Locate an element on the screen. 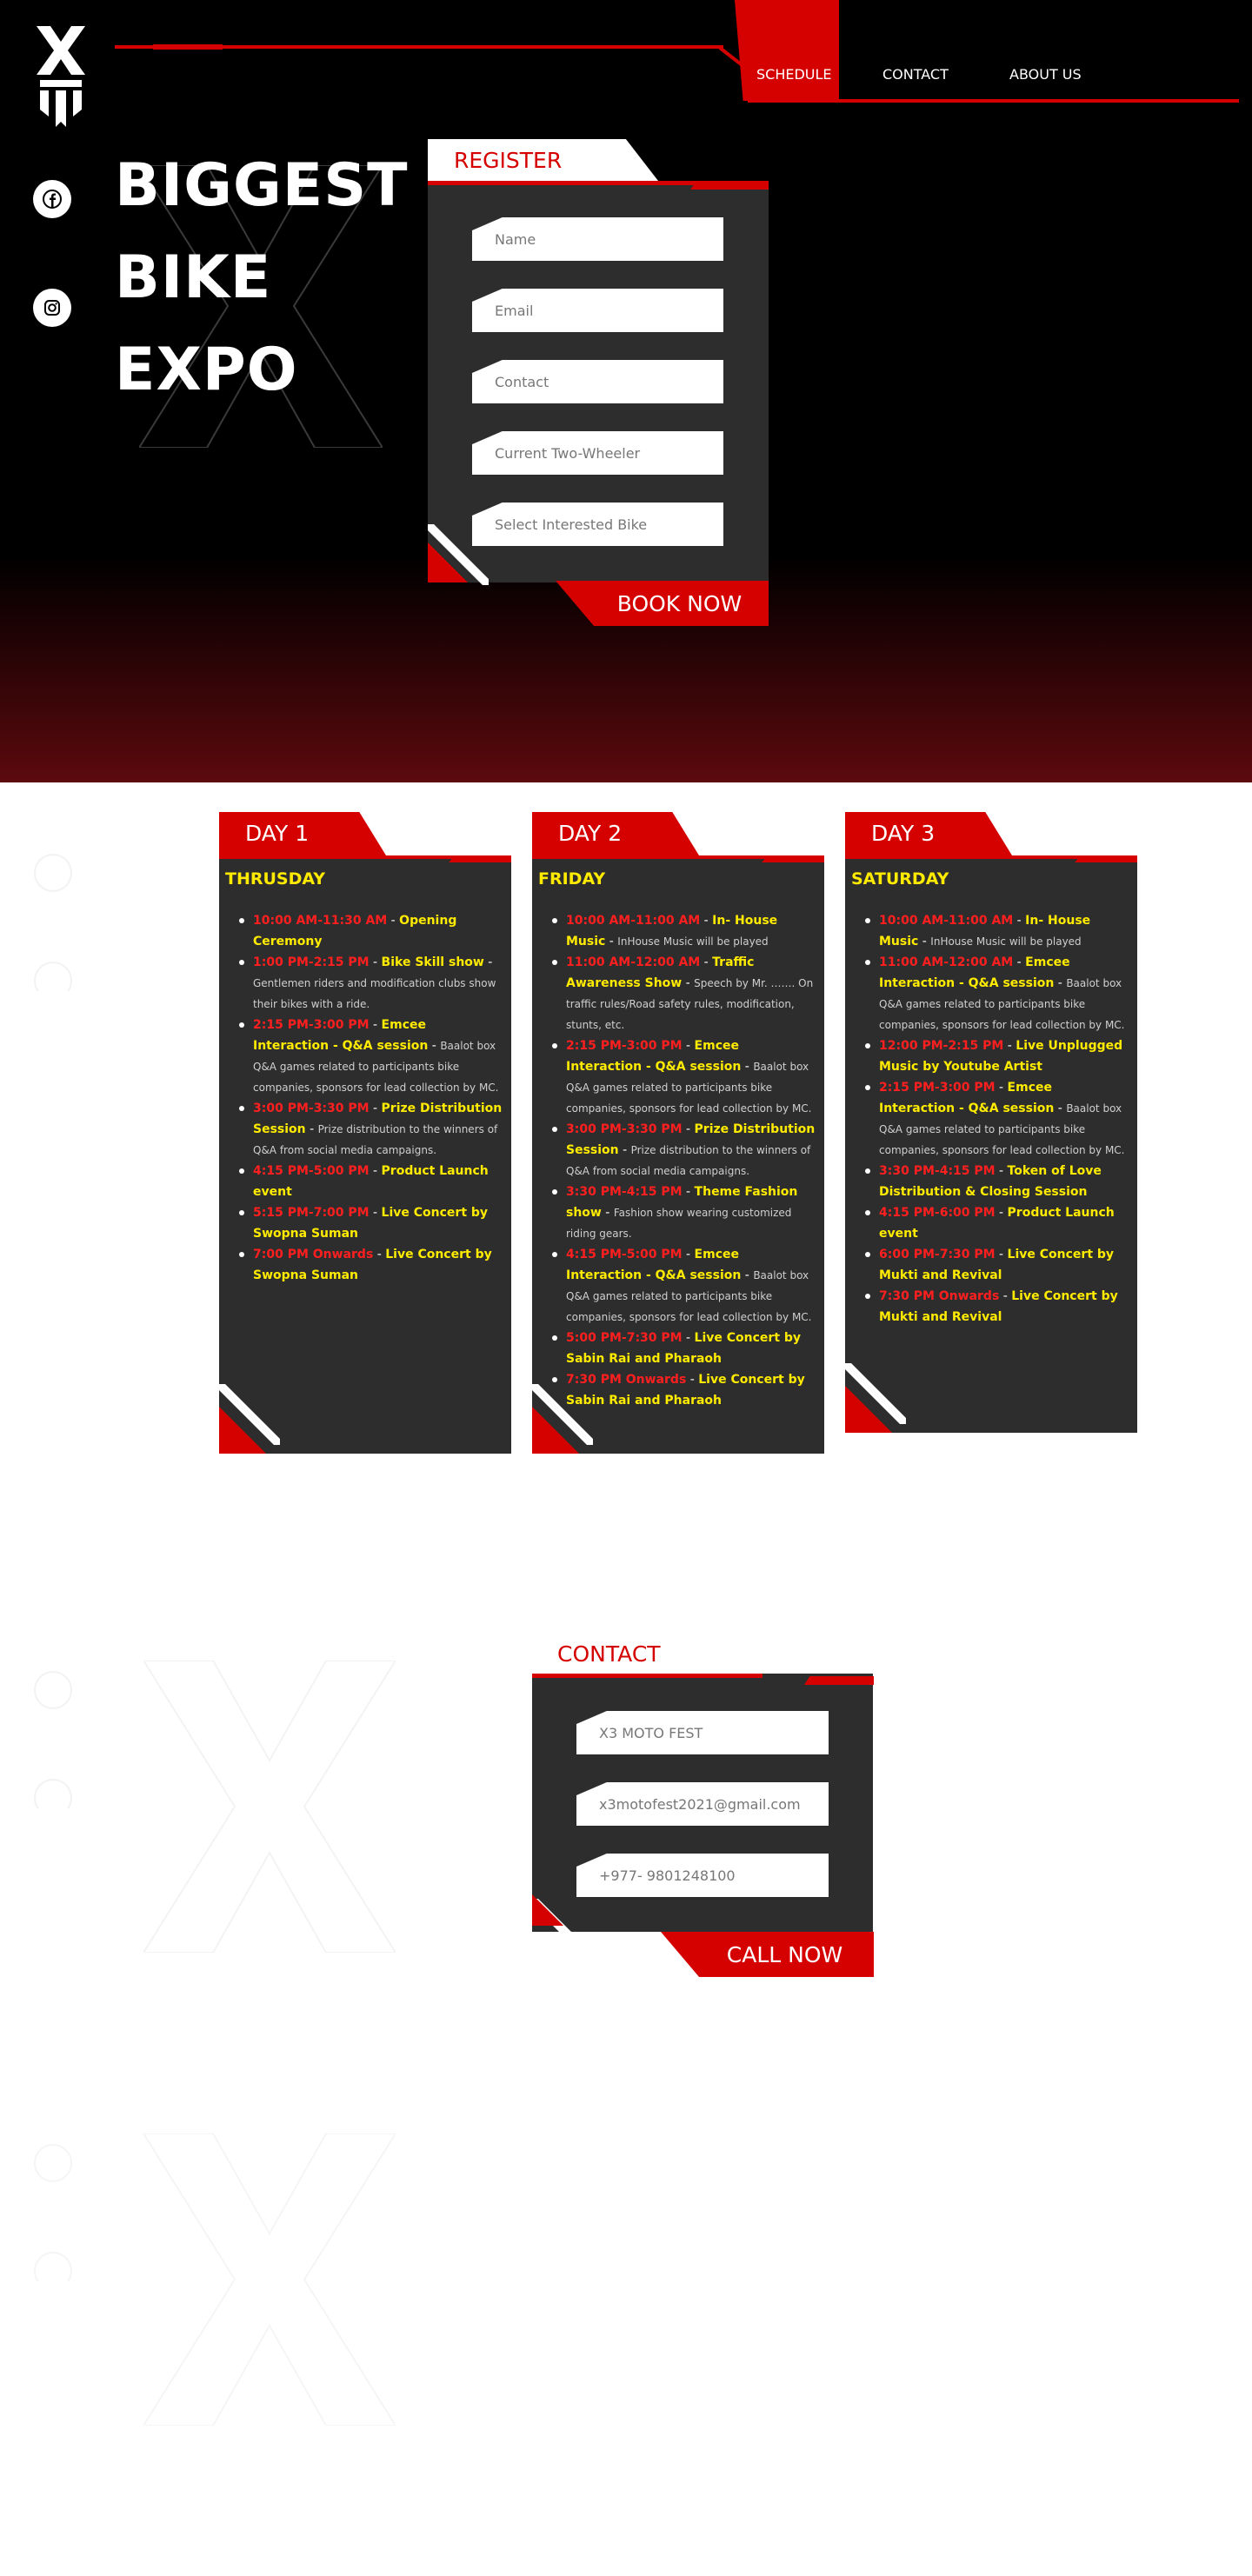 The image size is (1252, 2576). instagram-button is located at coordinates (52, 308).